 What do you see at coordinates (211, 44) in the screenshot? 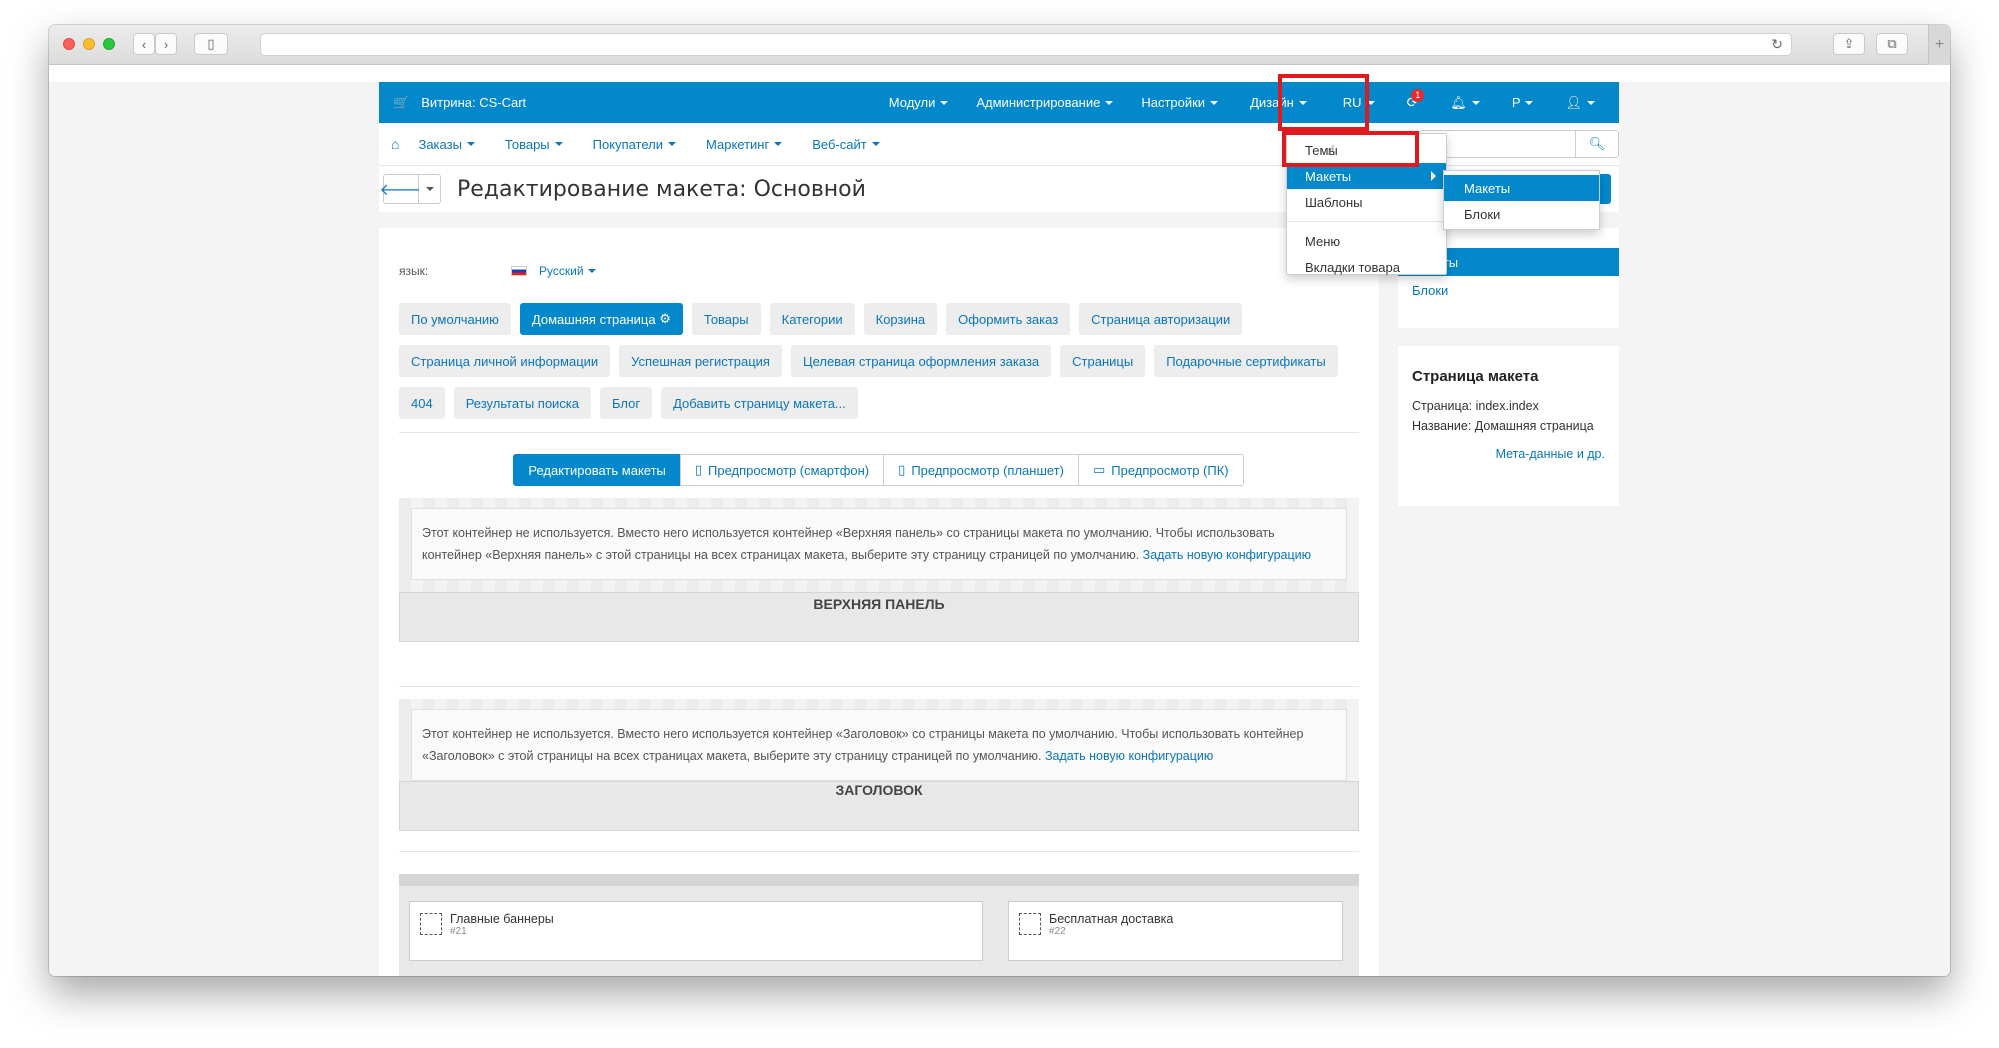
I see `sidebar-toggle-button: ▯` at bounding box center [211, 44].